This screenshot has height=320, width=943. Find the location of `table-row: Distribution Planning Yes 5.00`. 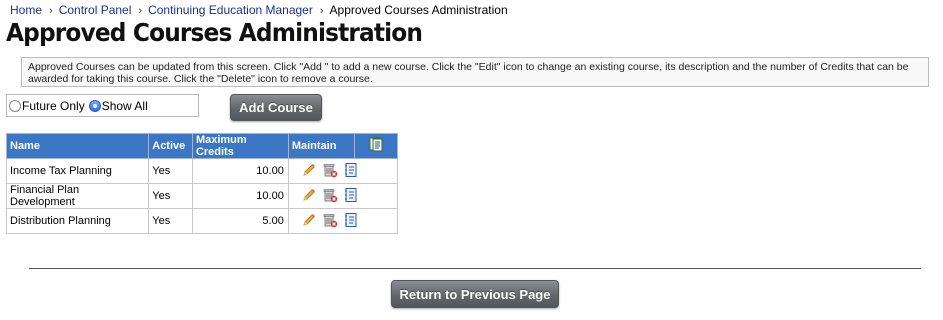

table-row: Distribution Planning Yes 5.00 is located at coordinates (202, 221).